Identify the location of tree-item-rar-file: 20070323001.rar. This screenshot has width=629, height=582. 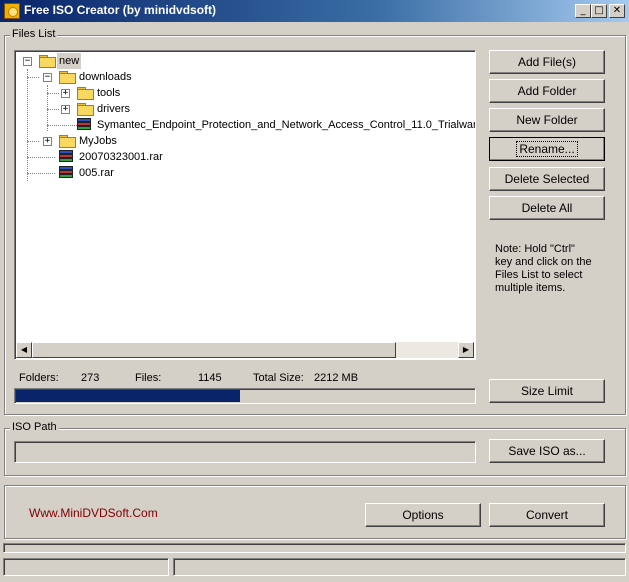
(245, 157).